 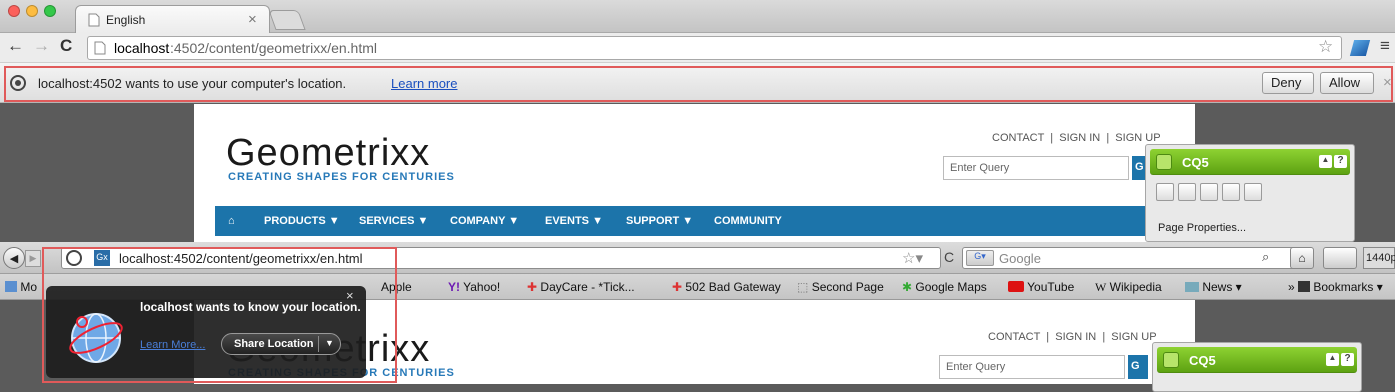 I want to click on minimize-window-icon, so click(x=32, y=11).